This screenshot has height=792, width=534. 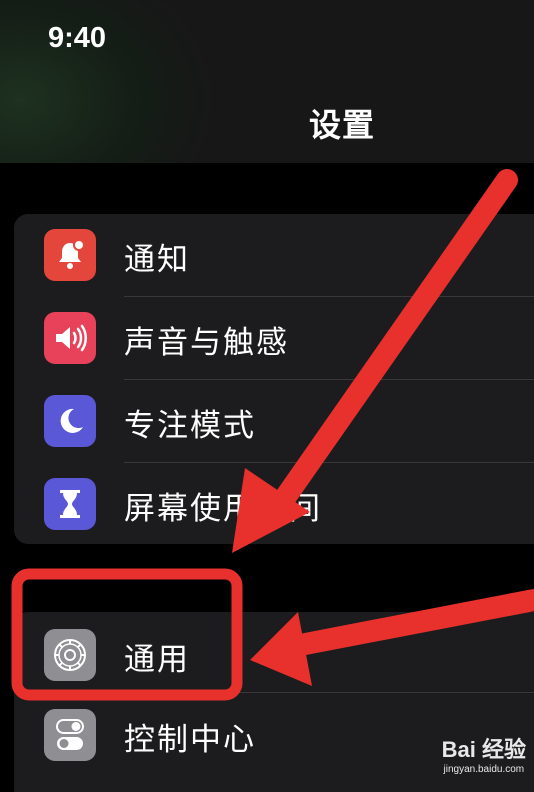 I want to click on settings-item-notifications: 通知, so click(x=274, y=255).